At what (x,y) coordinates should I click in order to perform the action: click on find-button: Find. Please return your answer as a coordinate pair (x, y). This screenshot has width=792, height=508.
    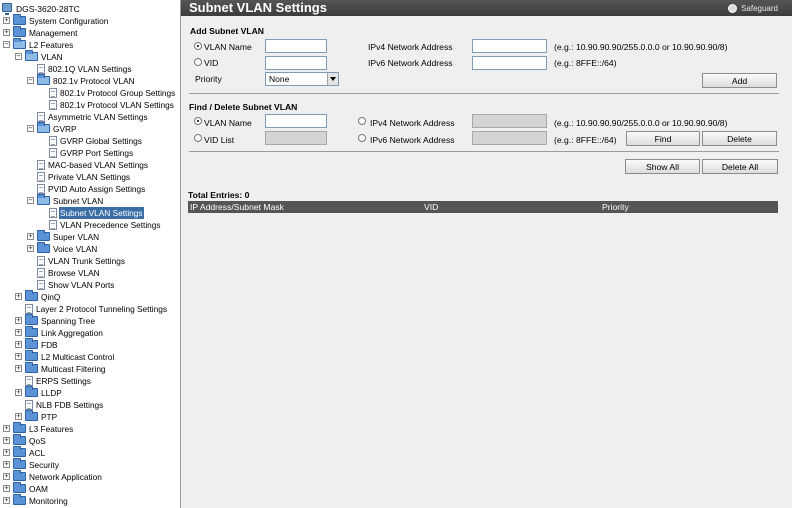
    Looking at the image, I should click on (663, 138).